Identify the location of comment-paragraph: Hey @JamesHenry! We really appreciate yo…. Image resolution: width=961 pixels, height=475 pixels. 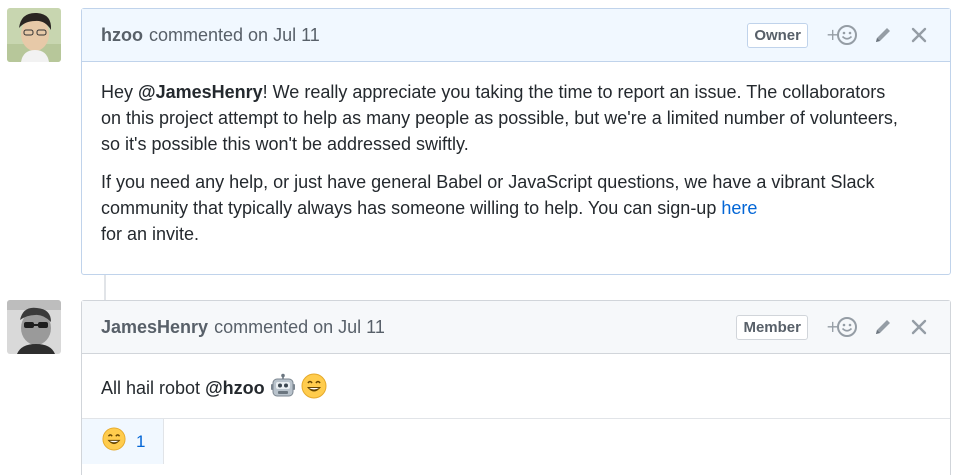
(516, 118).